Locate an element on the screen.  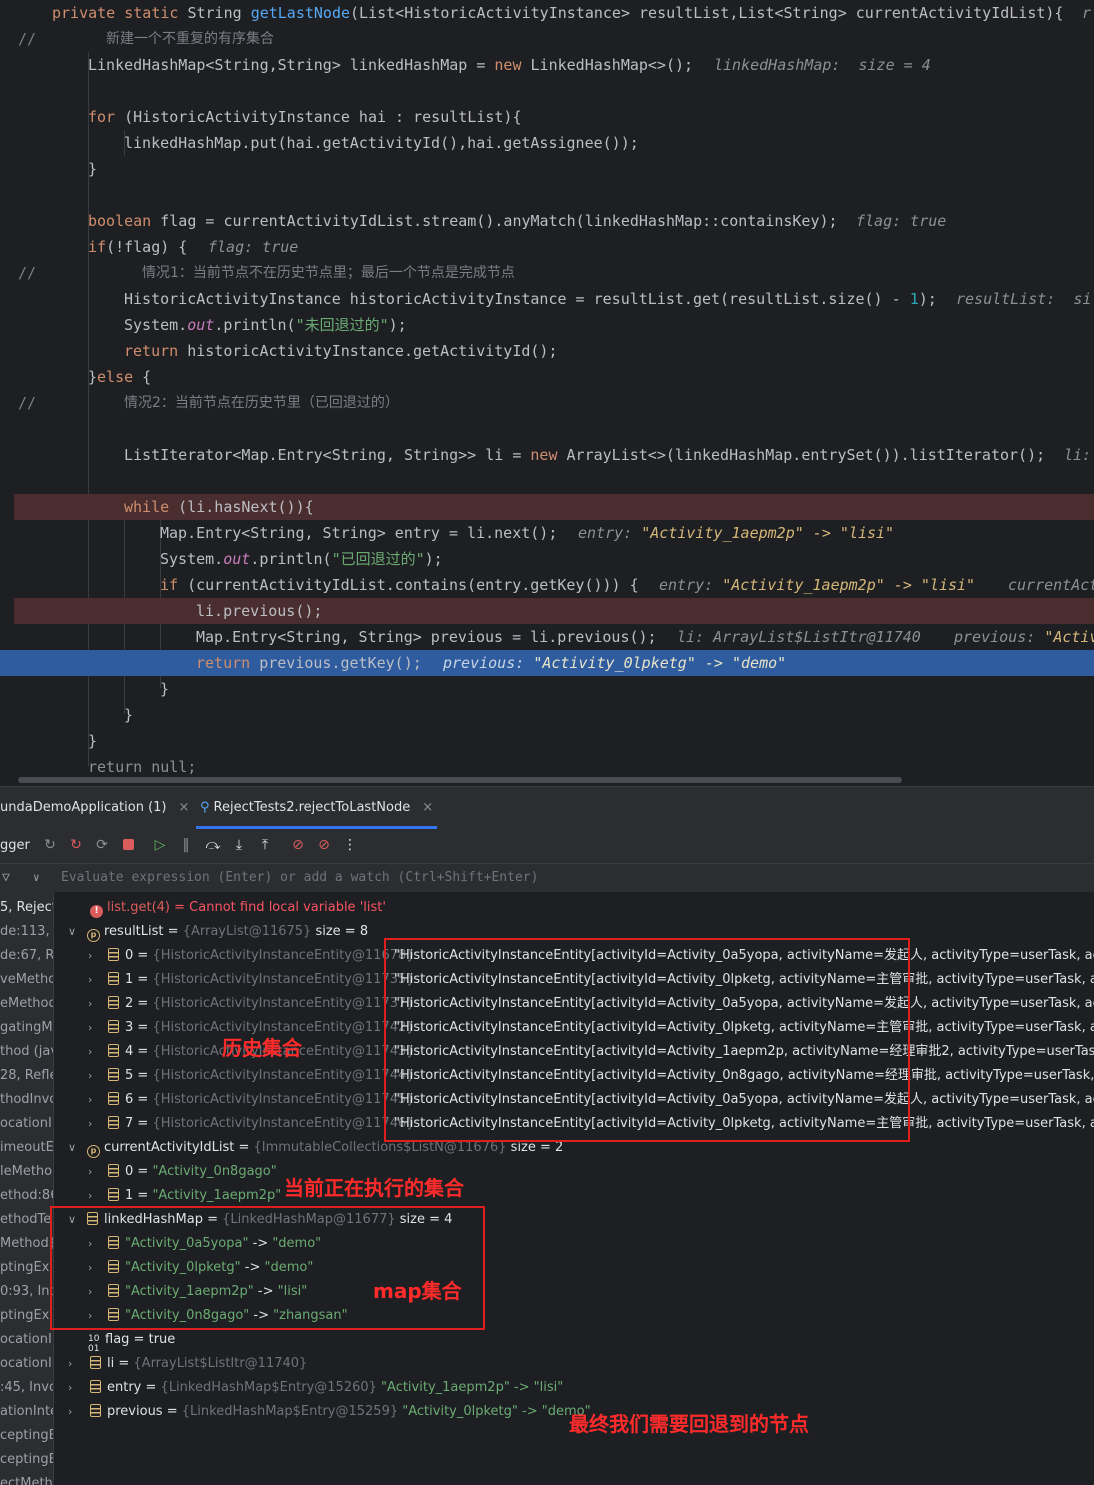
step-out-icon: ⤒ is located at coordinates (265, 845).